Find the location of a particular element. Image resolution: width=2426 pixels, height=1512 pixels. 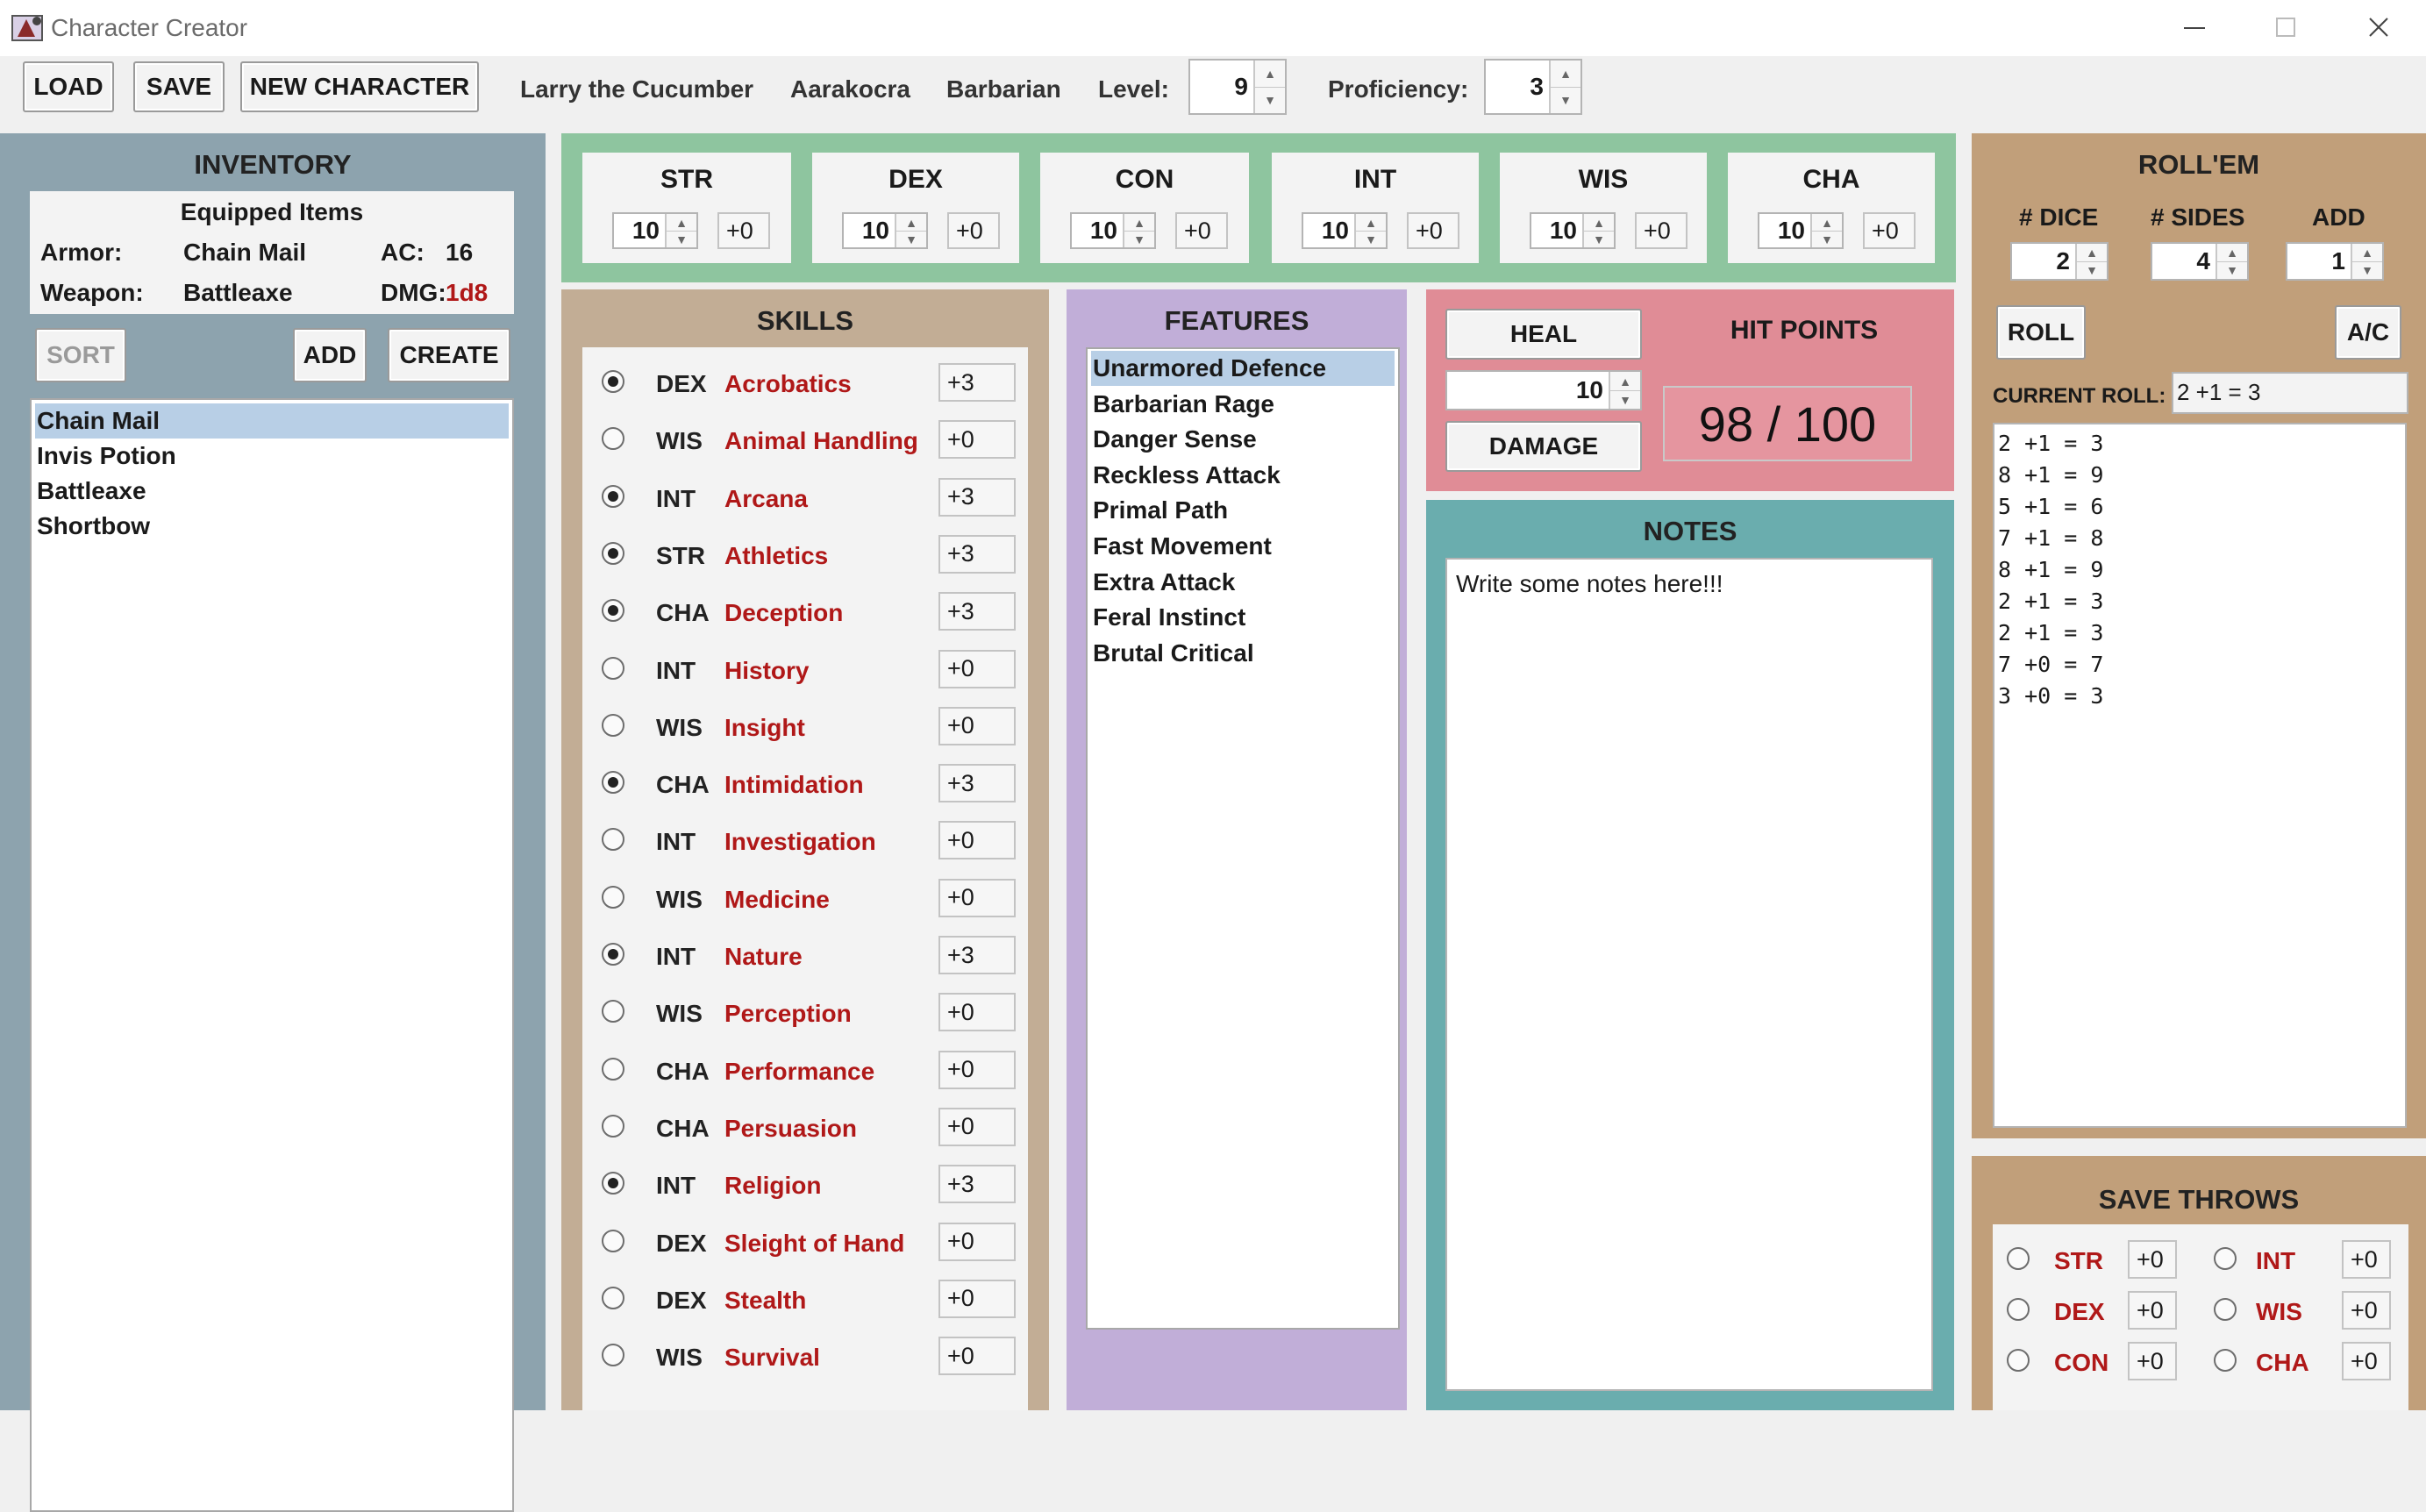

create-item-button: CREATE is located at coordinates (449, 355).